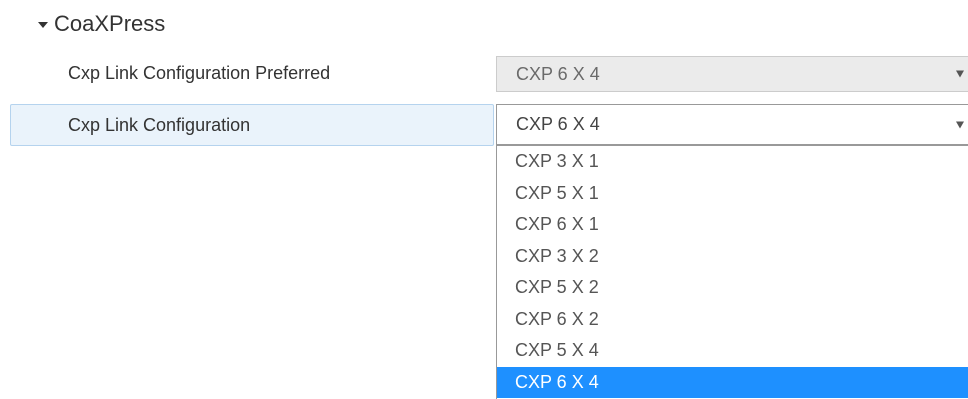 The width and height of the screenshot is (968, 399). What do you see at coordinates (732, 257) in the screenshot?
I see `dropdown-option: CXP 3 X 2` at bounding box center [732, 257].